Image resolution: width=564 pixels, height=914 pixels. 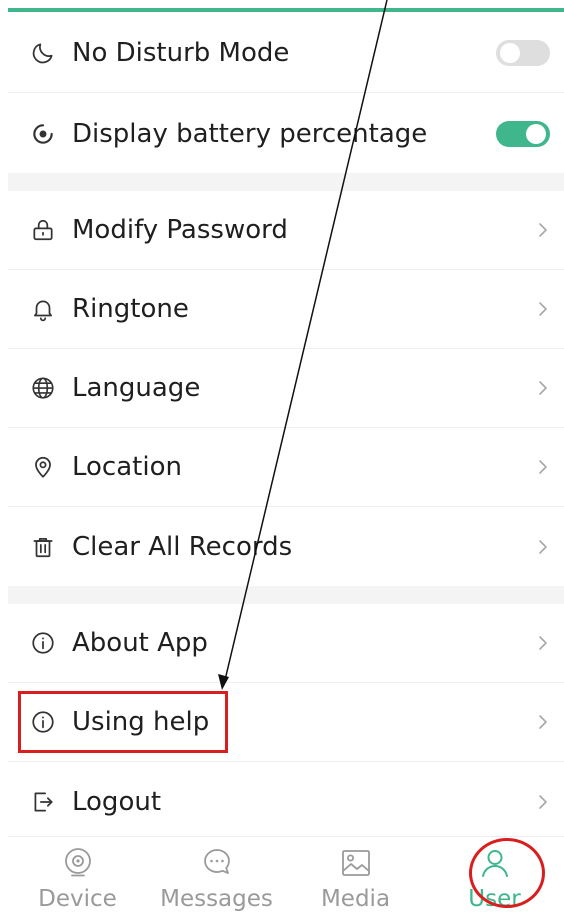 What do you see at coordinates (43, 134) in the screenshot?
I see `battery-circle-icon` at bounding box center [43, 134].